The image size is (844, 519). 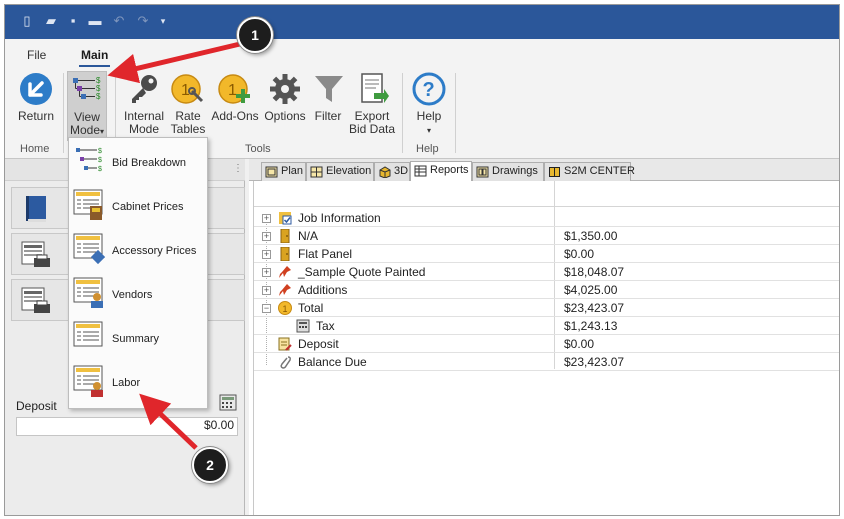 What do you see at coordinates (89, 249) in the screenshot?
I see `accessory-prices-icon` at bounding box center [89, 249].